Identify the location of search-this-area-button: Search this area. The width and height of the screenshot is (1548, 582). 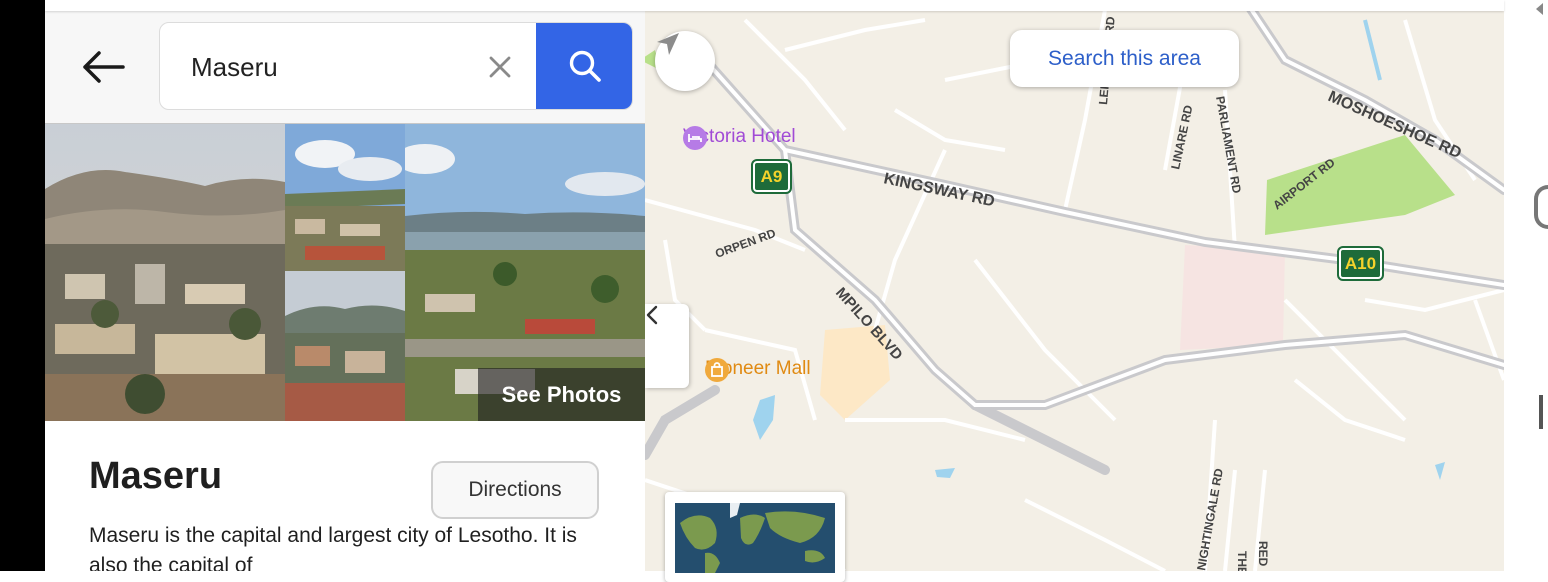
(1124, 58).